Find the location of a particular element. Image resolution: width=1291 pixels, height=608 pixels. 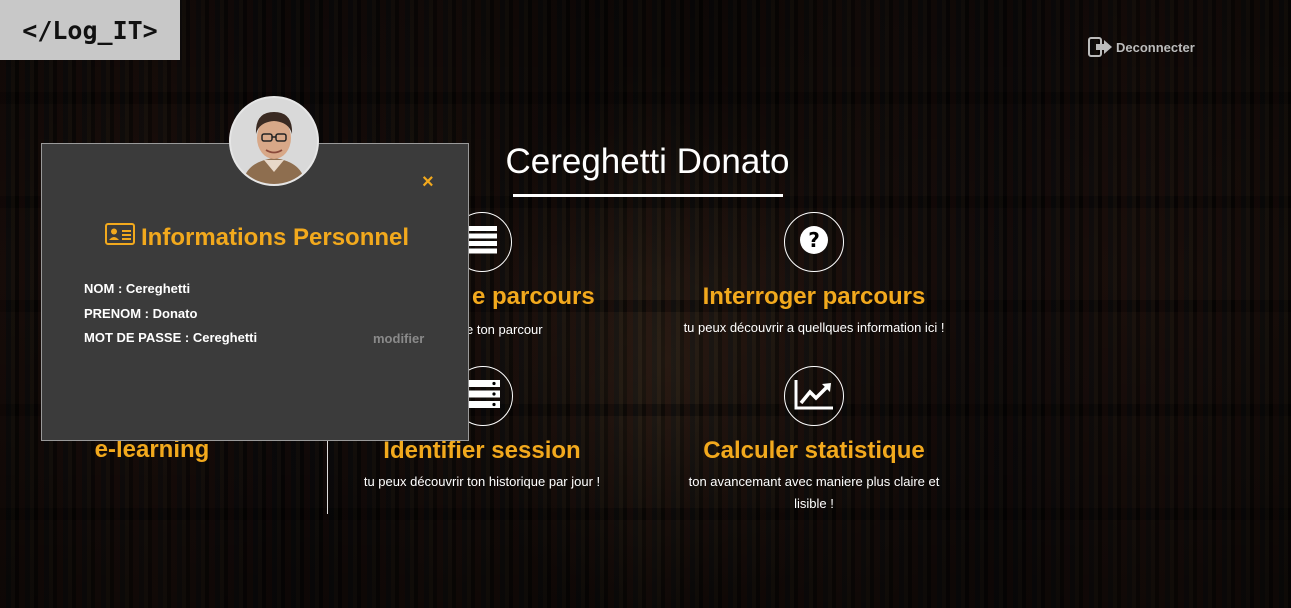

logout-button: Deconnecter is located at coordinates (1141, 47).